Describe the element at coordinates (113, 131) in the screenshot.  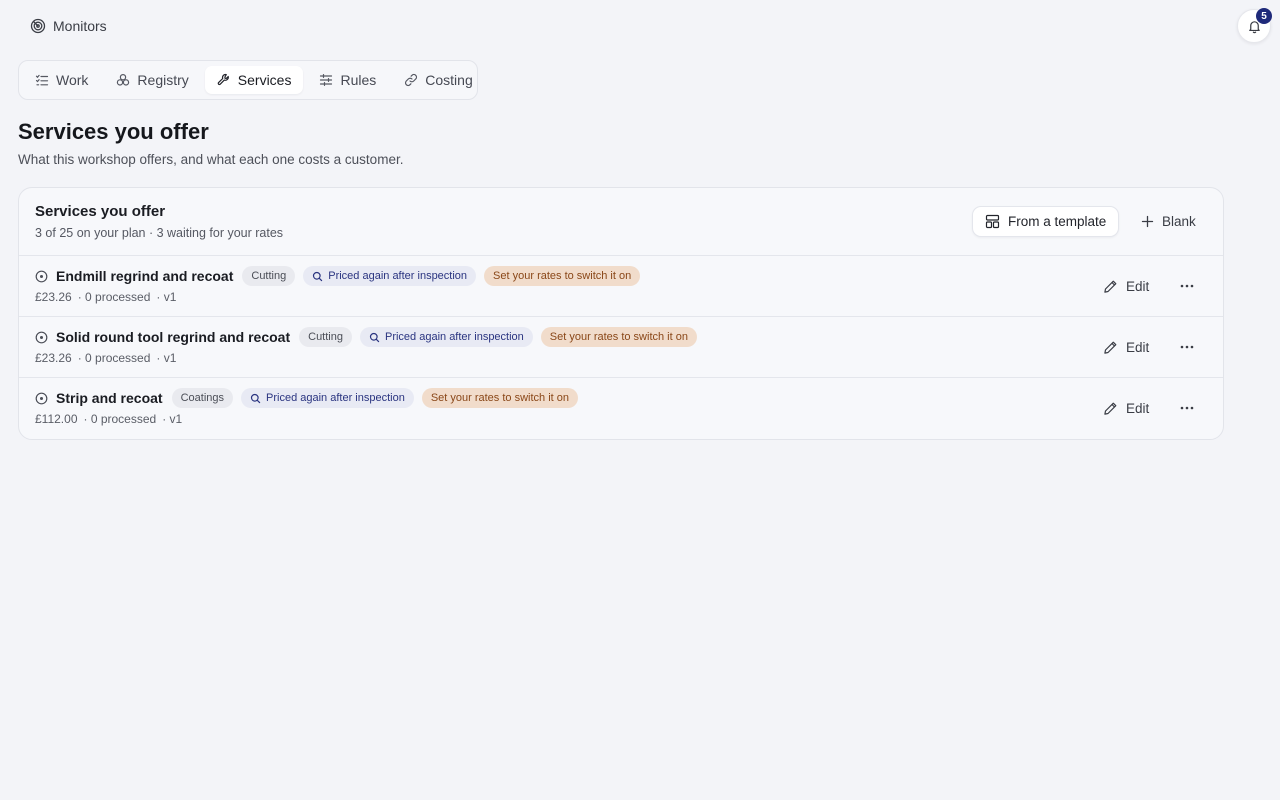
I see `page-title: Services you offer` at that location.